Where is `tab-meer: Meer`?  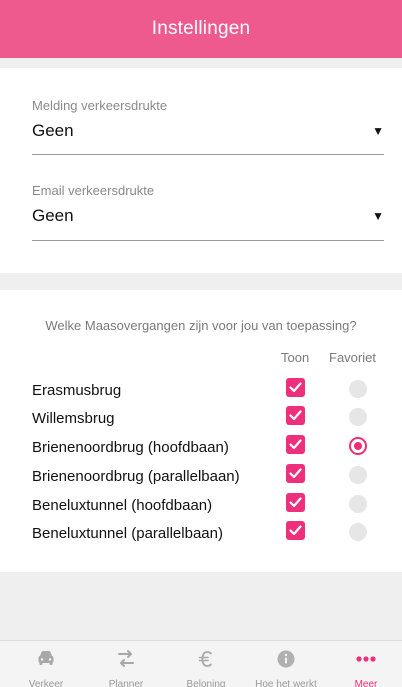 tab-meer: Meer is located at coordinates (364, 664).